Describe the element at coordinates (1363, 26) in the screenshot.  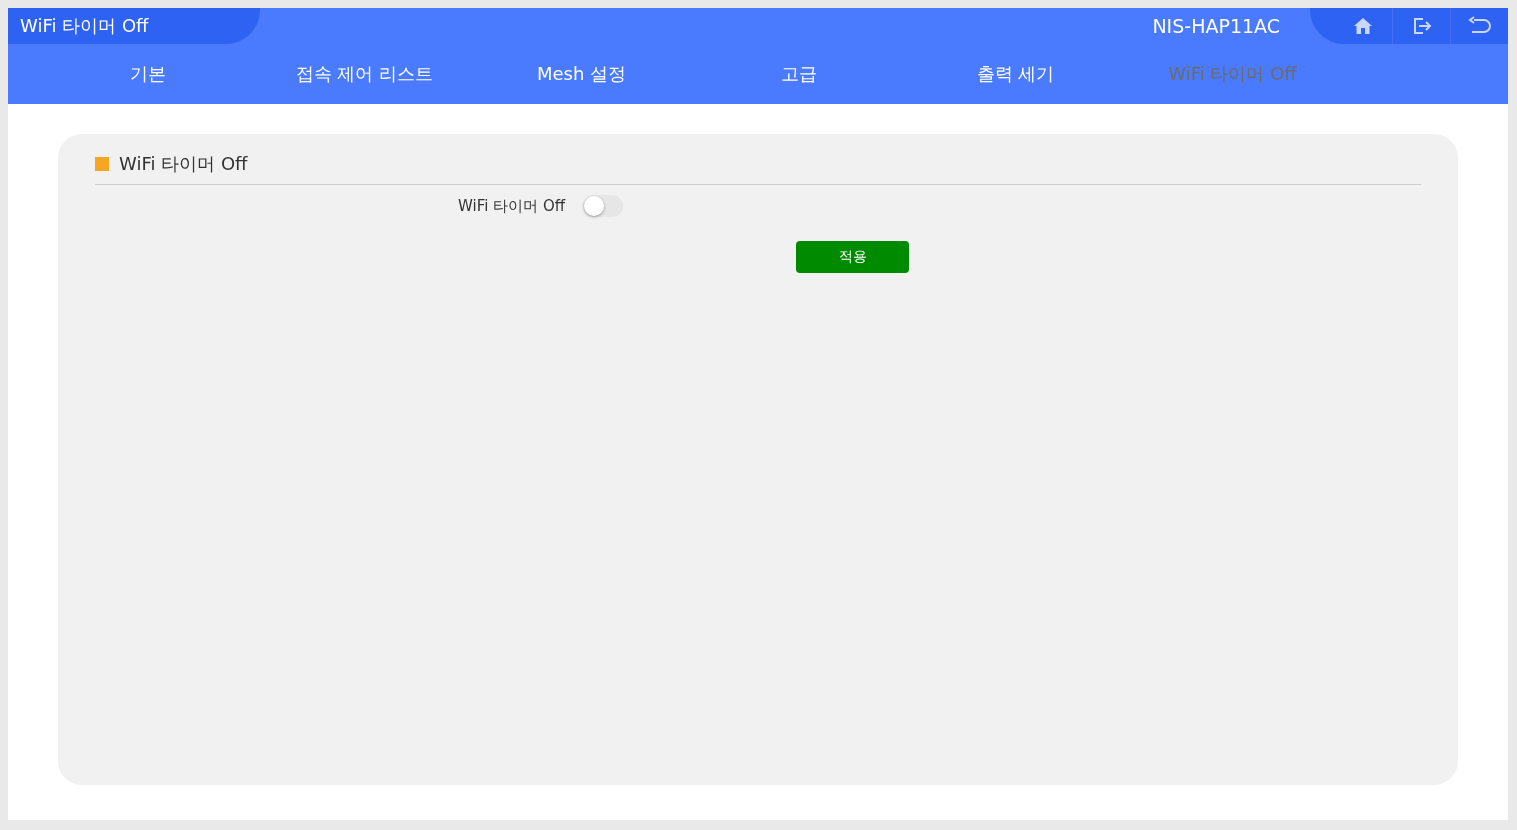
I see `home-icon` at that location.